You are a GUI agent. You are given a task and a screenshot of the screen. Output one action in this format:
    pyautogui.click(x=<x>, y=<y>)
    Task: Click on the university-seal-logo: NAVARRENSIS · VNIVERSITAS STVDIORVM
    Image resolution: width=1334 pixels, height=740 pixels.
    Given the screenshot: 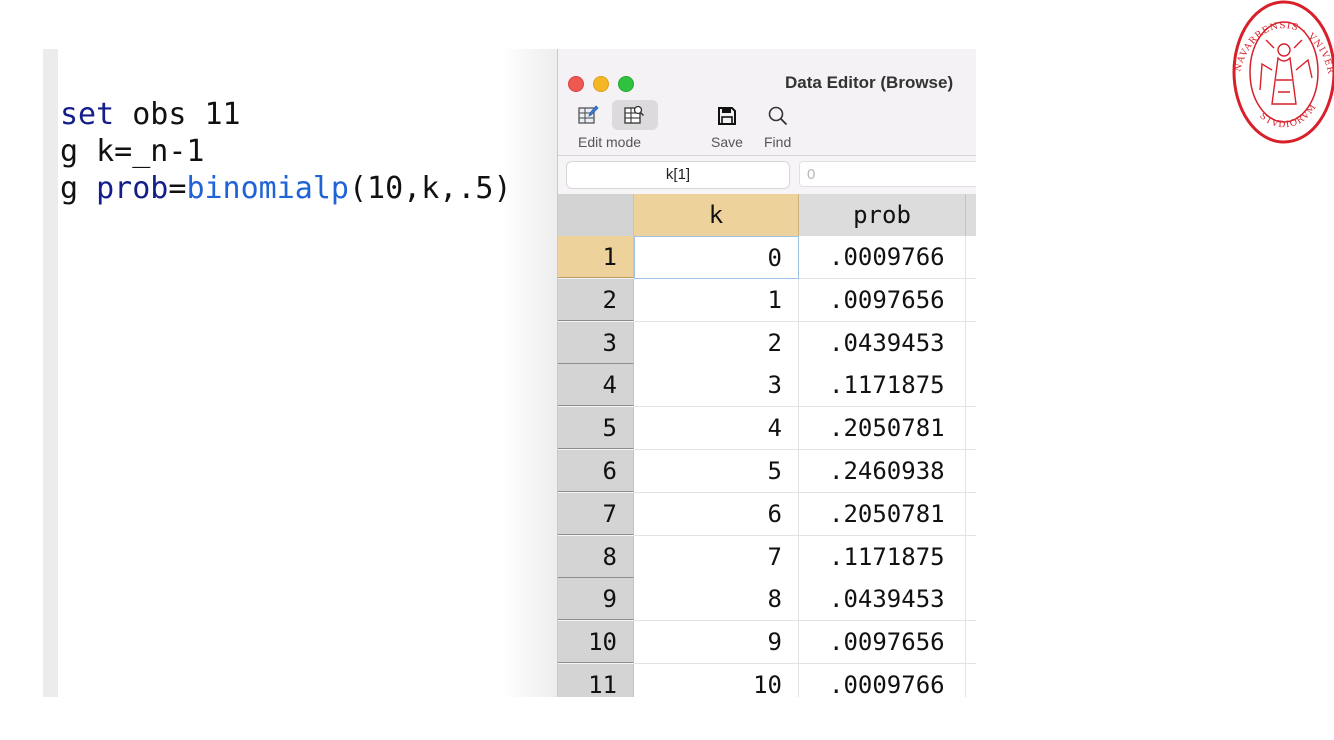 What is the action you would take?
    pyautogui.click(x=1277, y=73)
    